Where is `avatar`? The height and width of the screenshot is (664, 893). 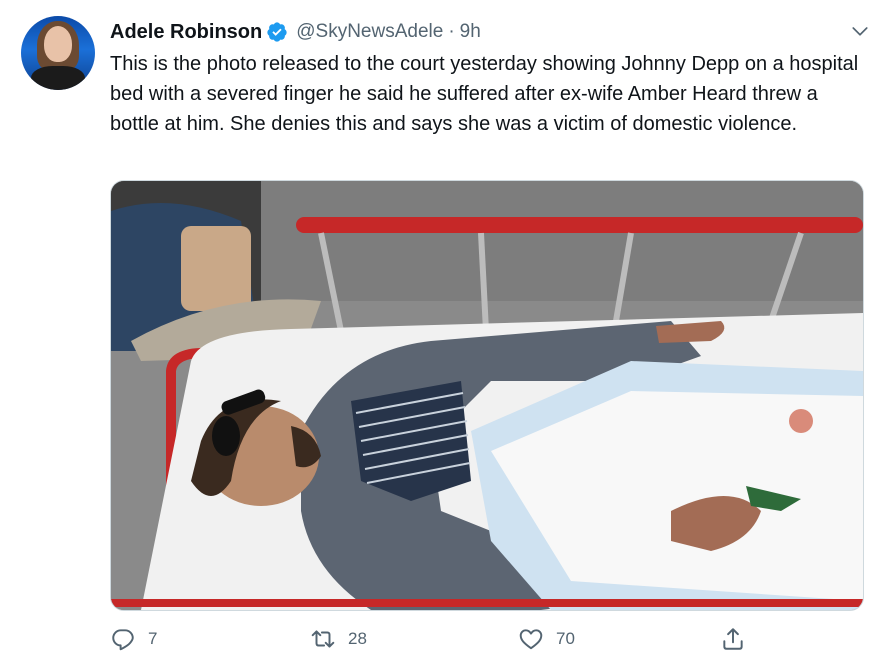
avatar is located at coordinates (58, 53).